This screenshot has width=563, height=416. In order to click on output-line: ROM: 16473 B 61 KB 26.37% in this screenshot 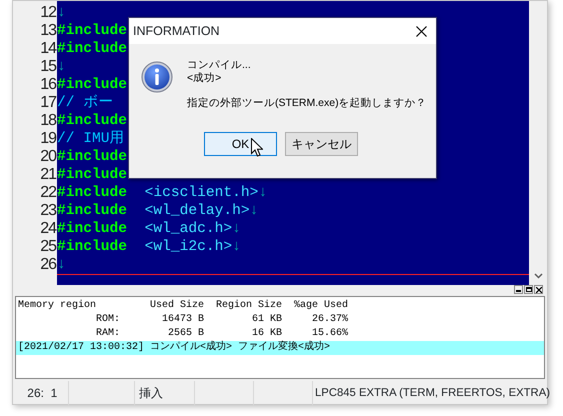, I will do `click(222, 320)`.